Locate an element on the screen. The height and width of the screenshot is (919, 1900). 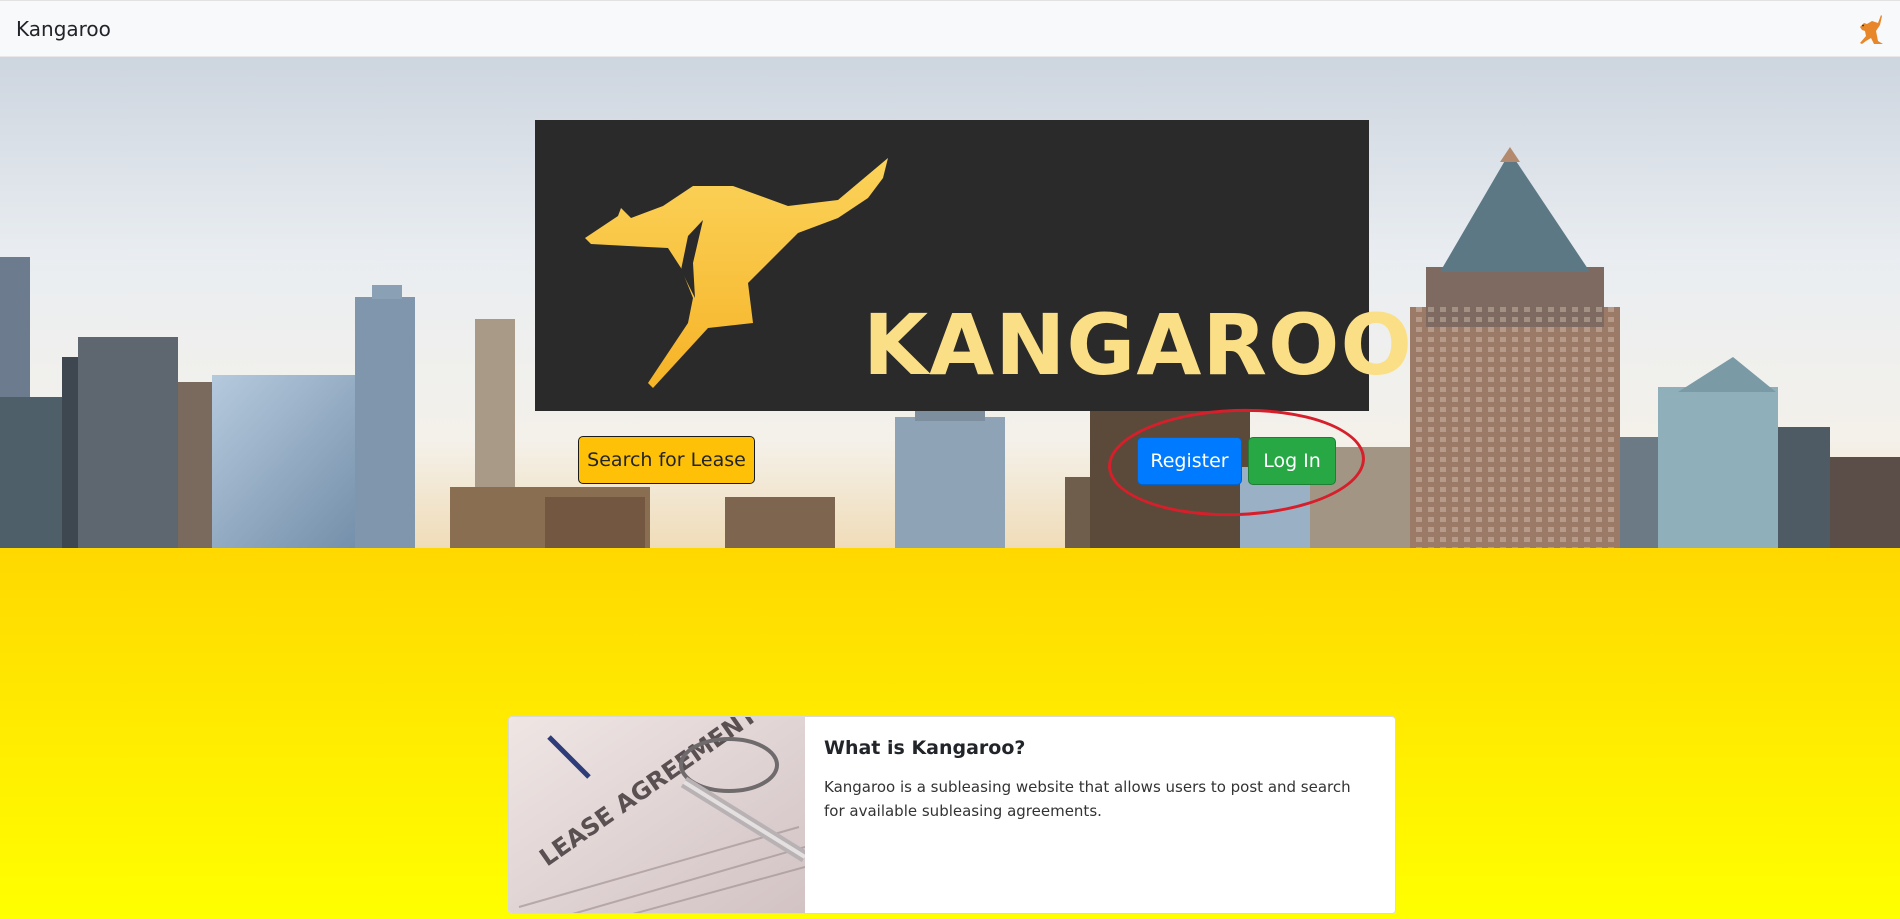
search-for-lease-button: Search for Lease is located at coordinates (666, 460).